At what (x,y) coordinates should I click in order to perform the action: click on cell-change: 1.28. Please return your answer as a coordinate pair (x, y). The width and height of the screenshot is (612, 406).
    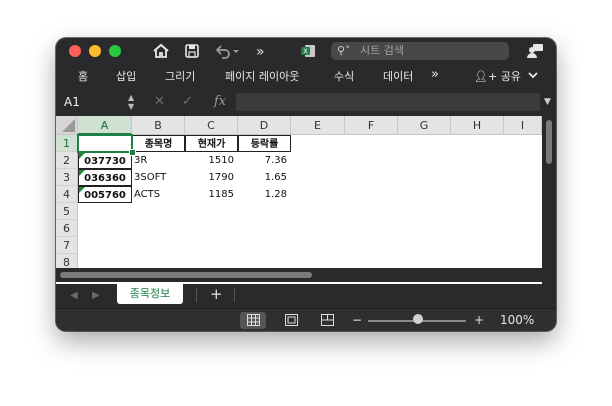
    Looking at the image, I should click on (264, 194).